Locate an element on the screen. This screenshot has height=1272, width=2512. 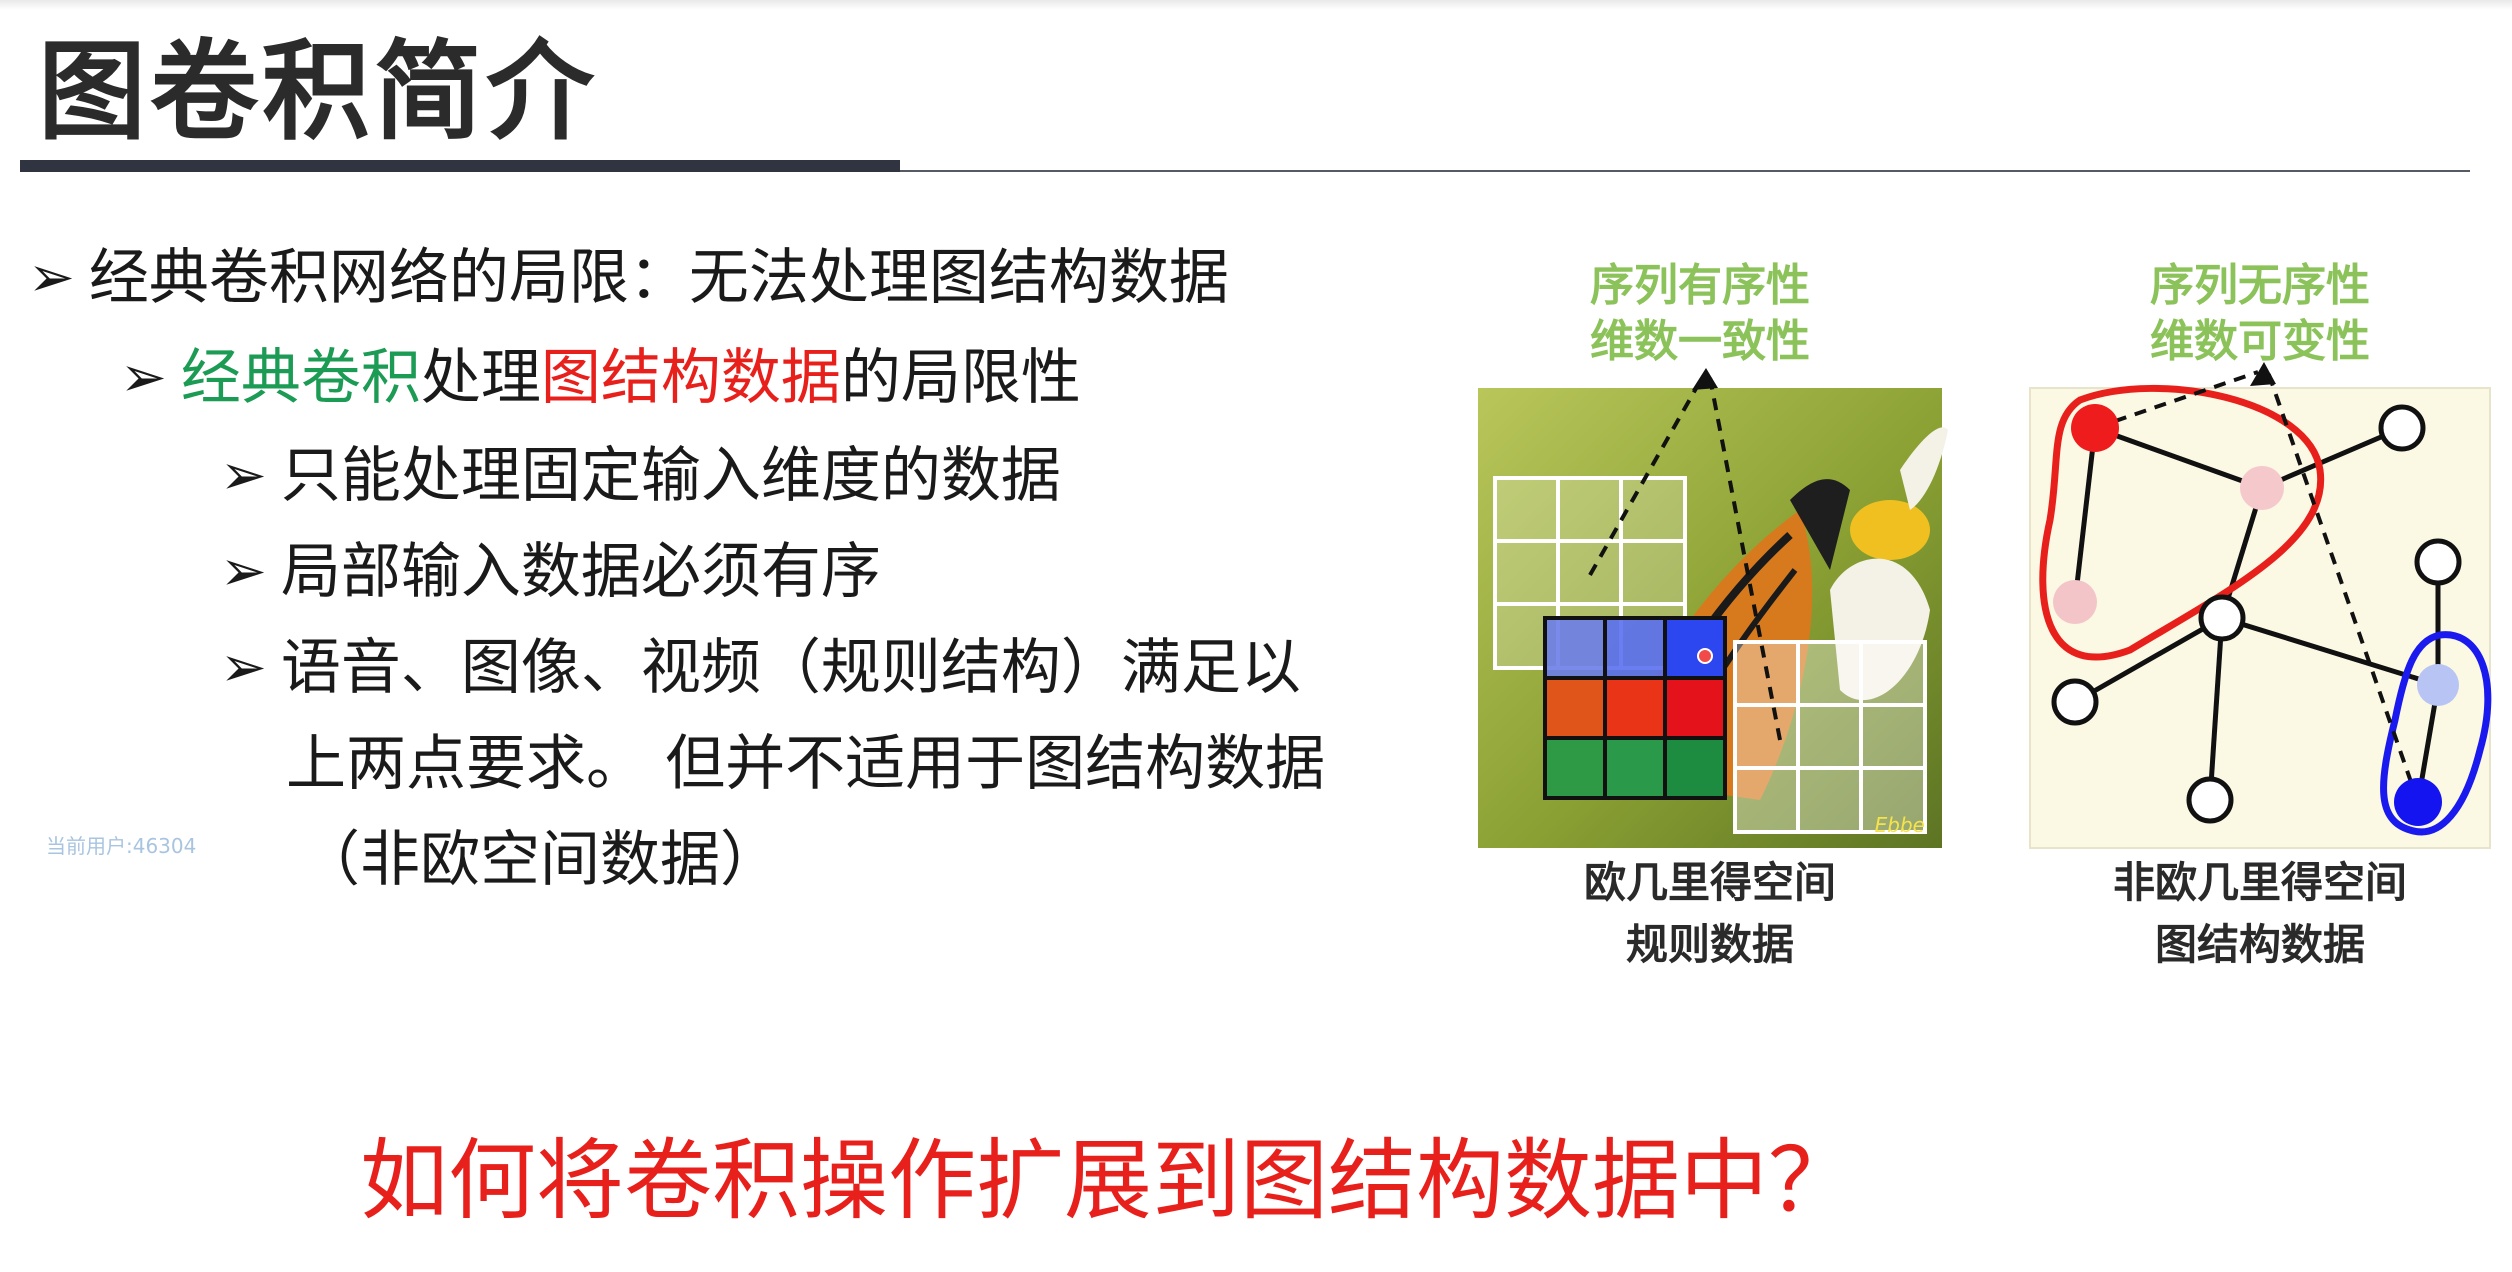
bullet-text: 经典卷积网络的局限：无法处理图结构数据 is located at coordinates (658, 278).